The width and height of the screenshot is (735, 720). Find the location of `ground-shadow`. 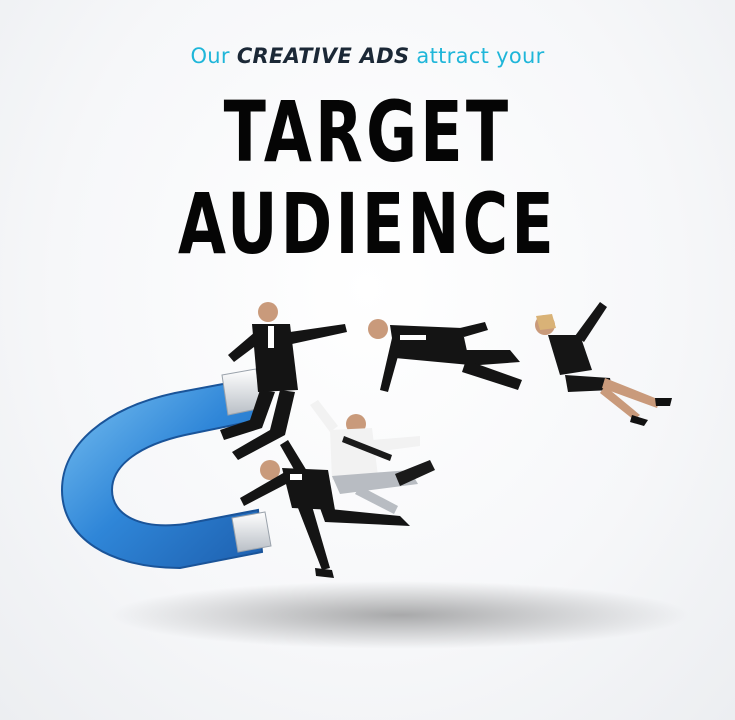

ground-shadow is located at coordinates (400, 615).